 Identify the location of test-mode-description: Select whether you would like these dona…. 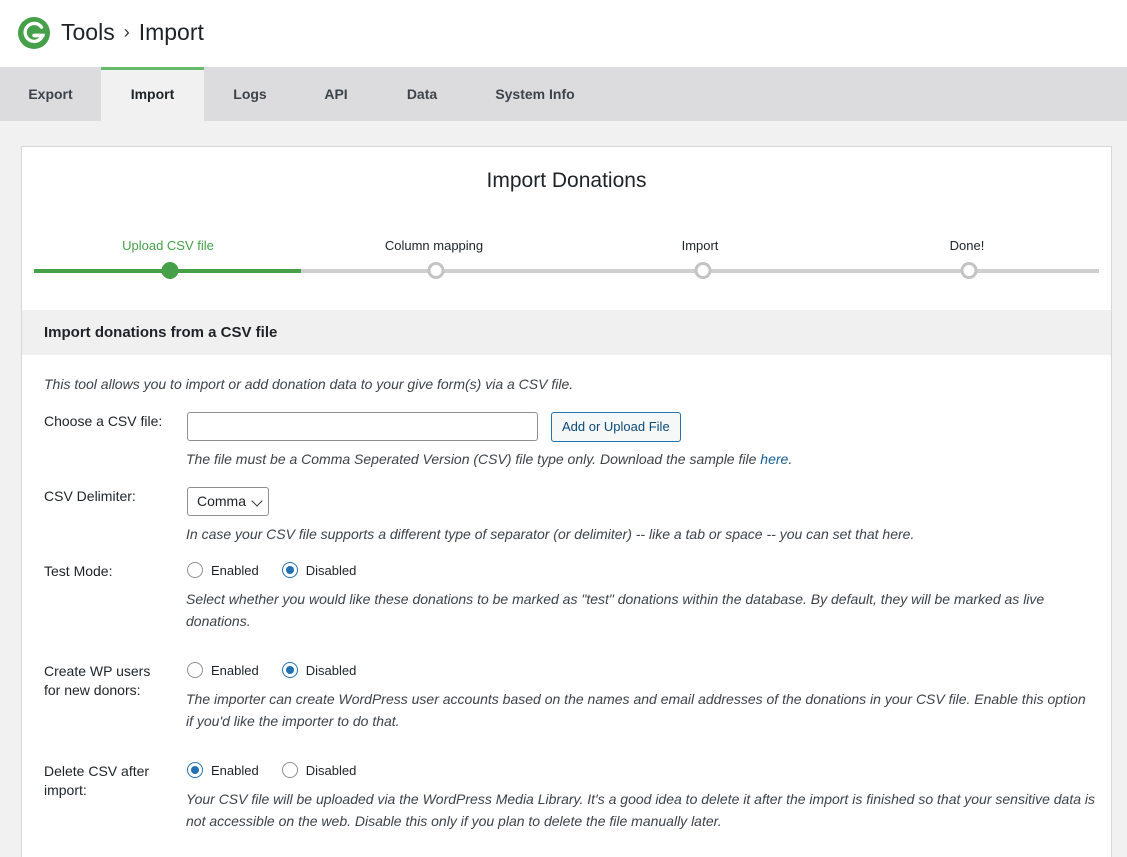
(615, 610).